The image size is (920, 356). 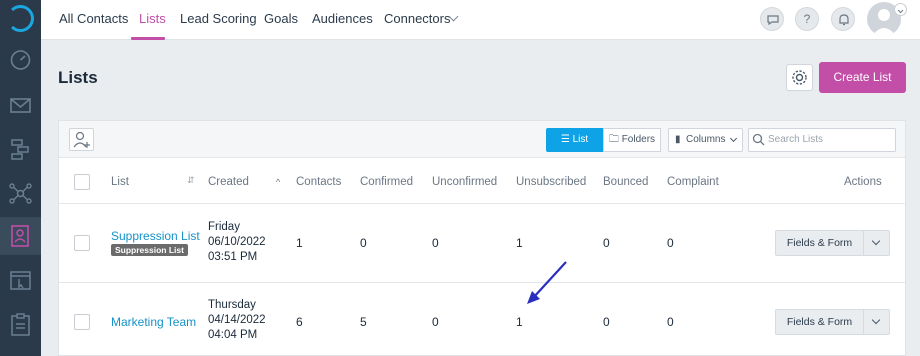 I want to click on column-header-unsubscribed: Unsubscribed, so click(x=551, y=182).